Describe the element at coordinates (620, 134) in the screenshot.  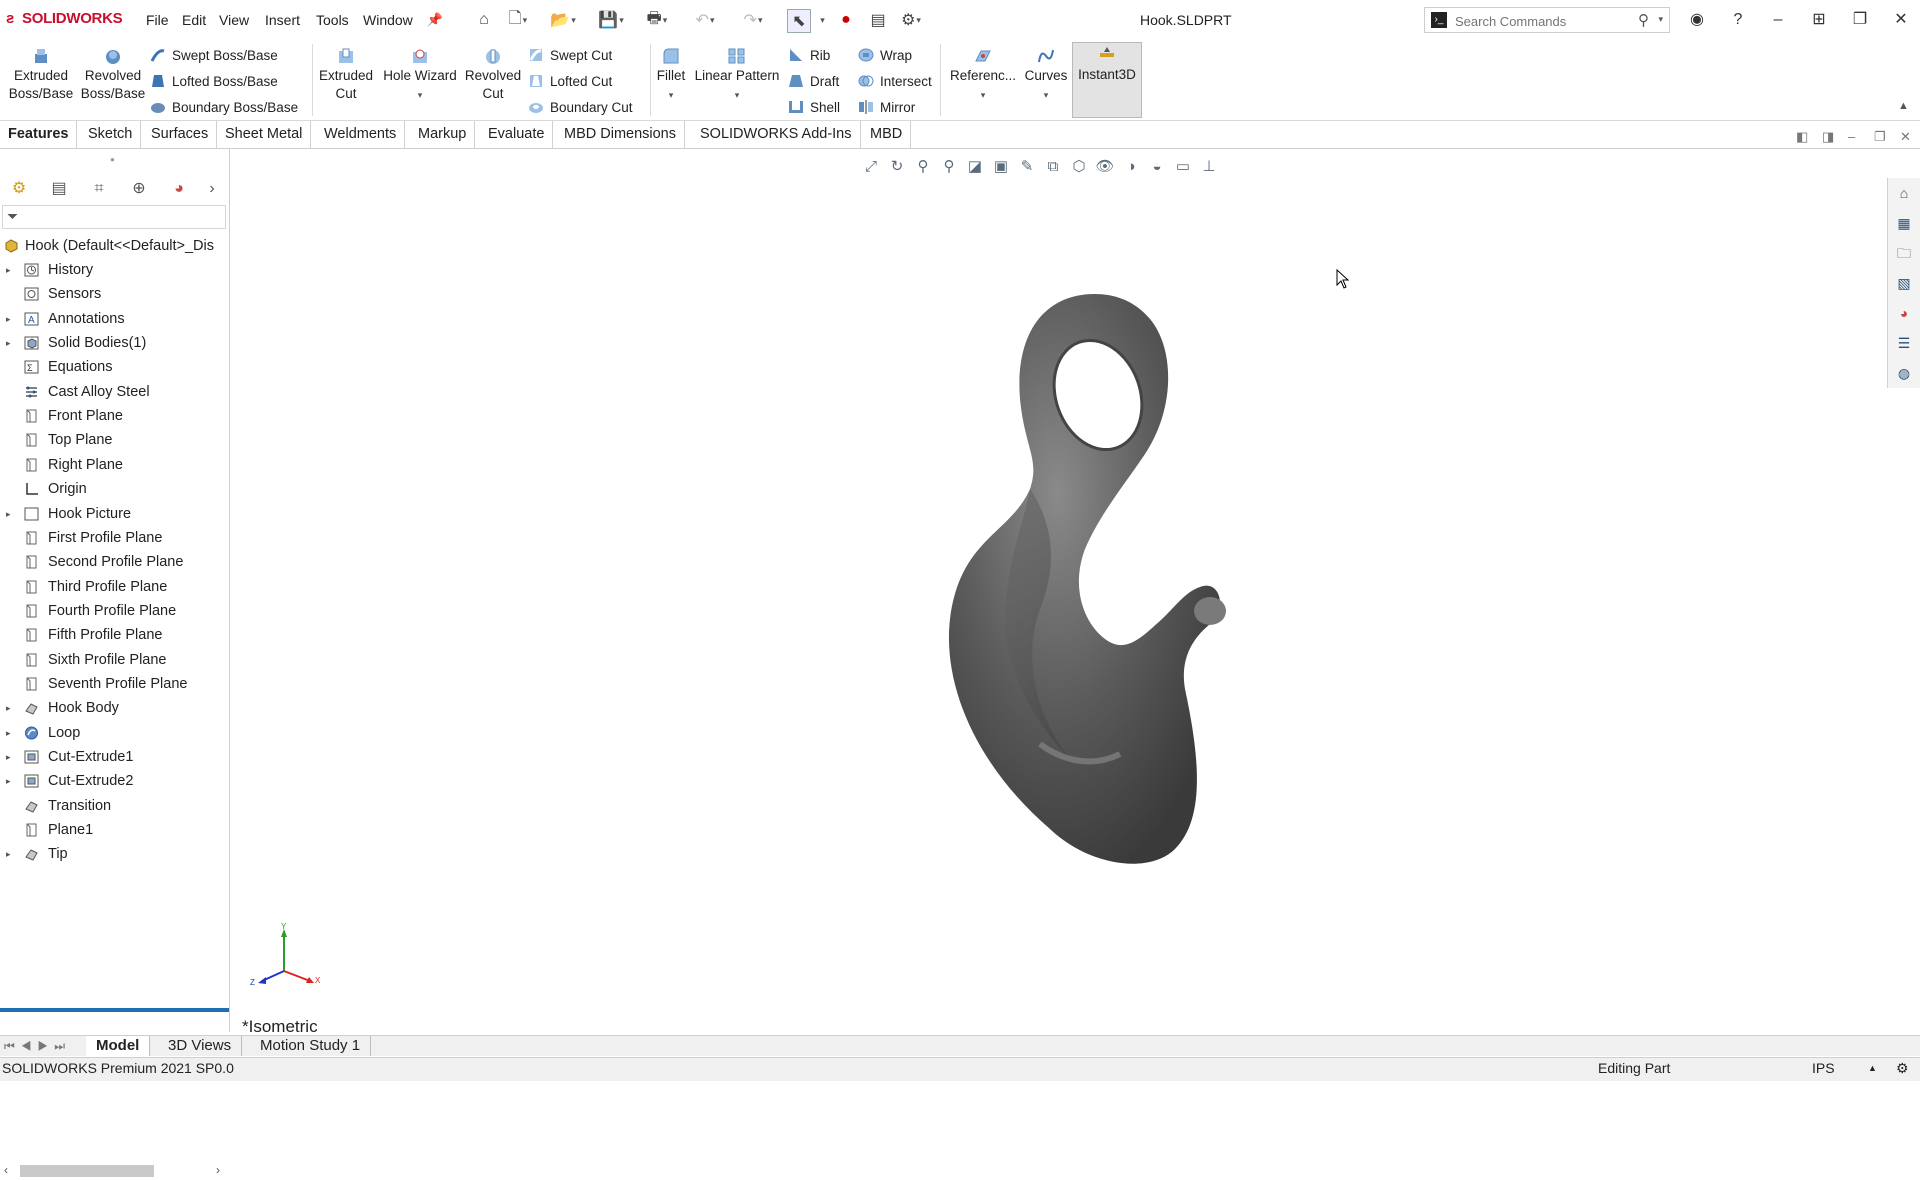
I see `tab-mbd-dimensions: MBD Dimensions` at that location.